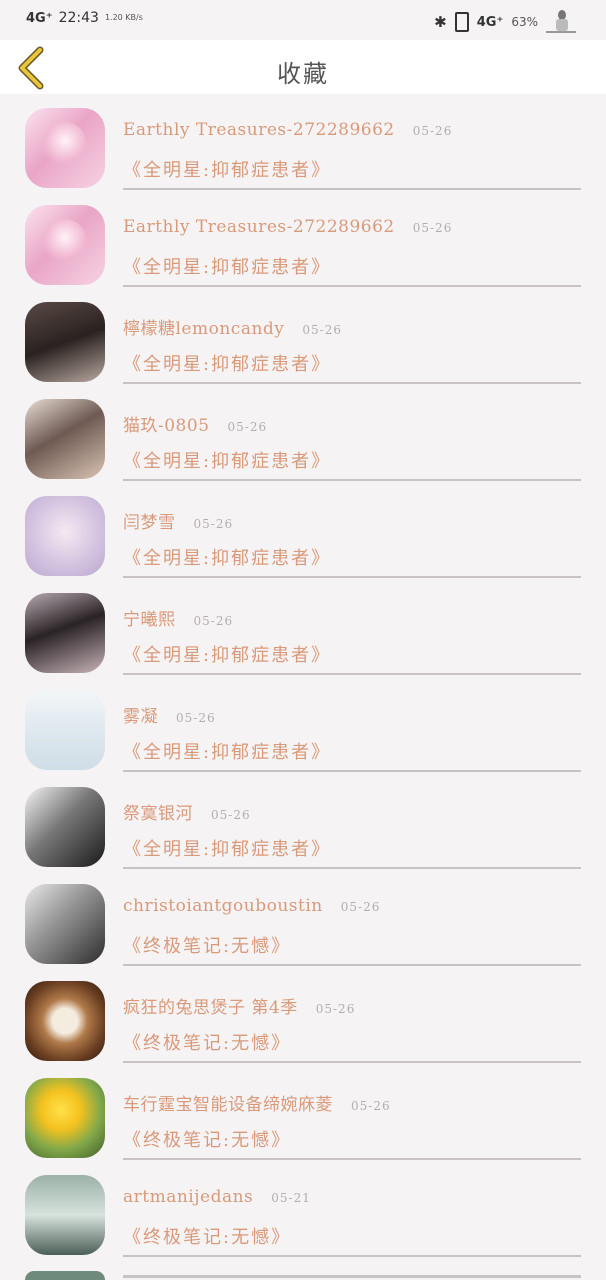 Image resolution: width=606 pixels, height=1280 pixels. I want to click on list-item: 檸檬糖lemoncandy 05-26 《全明星:抑郁症患者》, so click(303, 338).